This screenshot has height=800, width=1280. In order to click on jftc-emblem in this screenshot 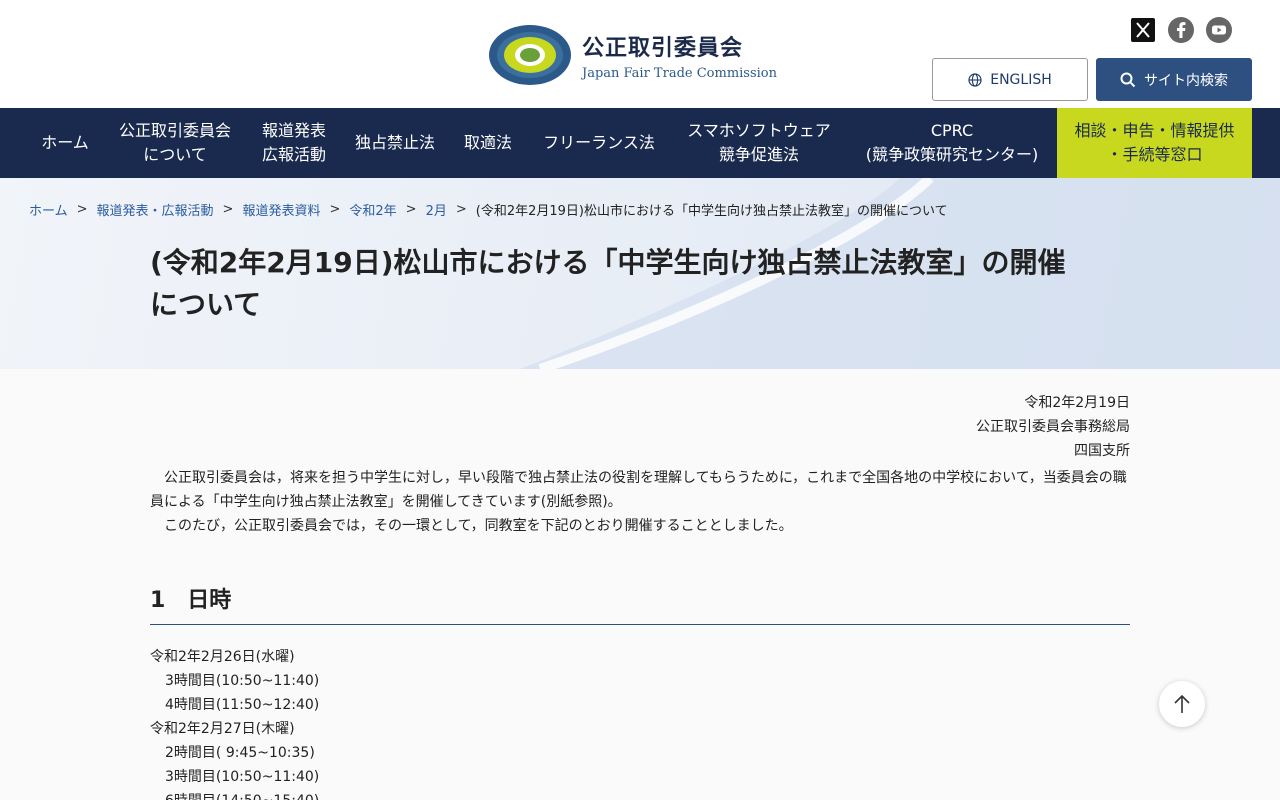, I will do `click(530, 55)`.